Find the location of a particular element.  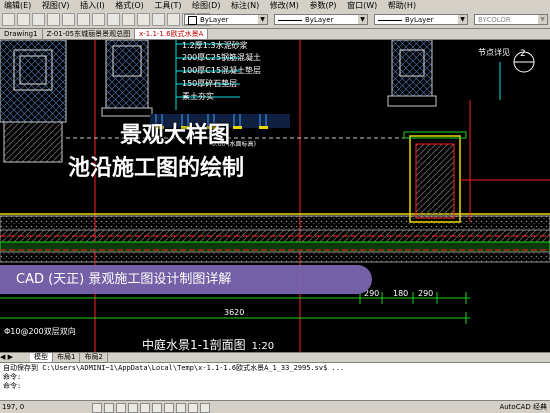

lineweight-preview-icon is located at coordinates (390, 20).